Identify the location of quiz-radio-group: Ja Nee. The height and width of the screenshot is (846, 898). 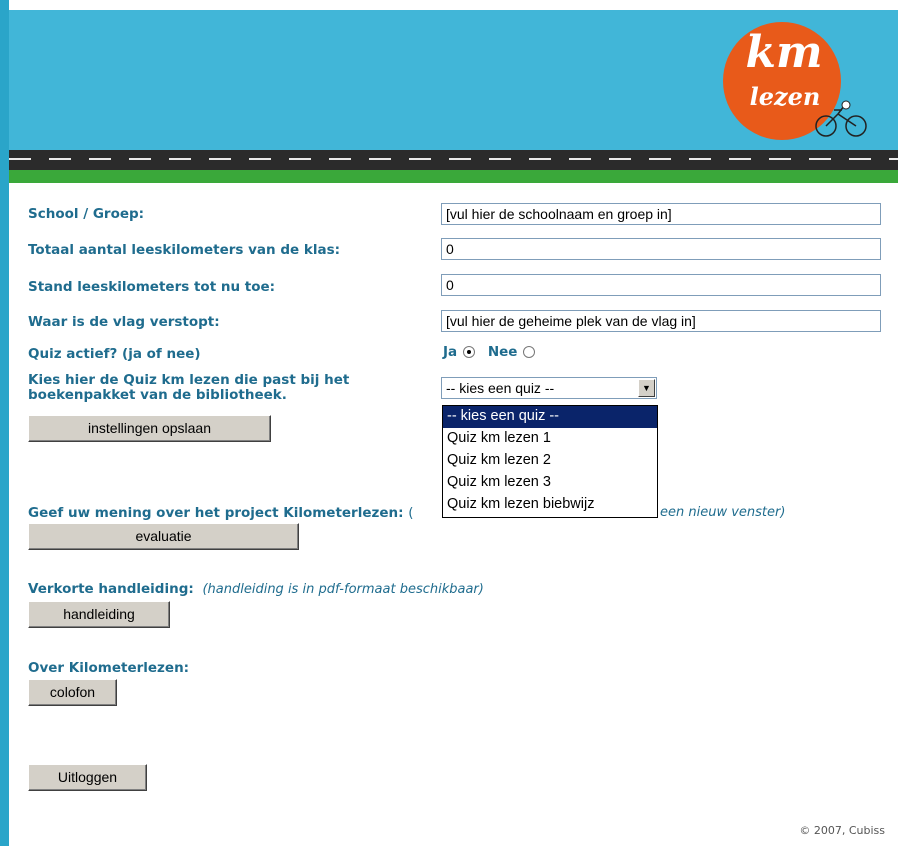
(493, 352).